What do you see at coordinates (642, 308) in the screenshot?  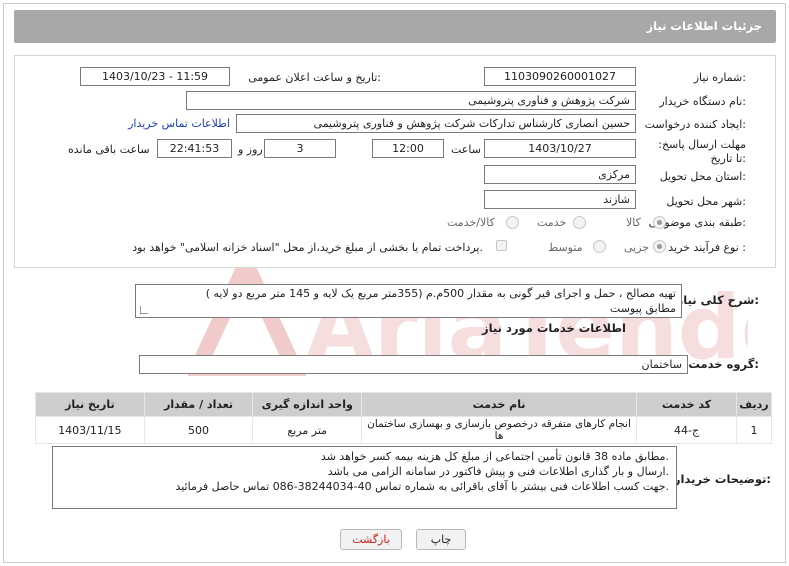 I see `summary-line-2: مطابق پیوست` at bounding box center [642, 308].